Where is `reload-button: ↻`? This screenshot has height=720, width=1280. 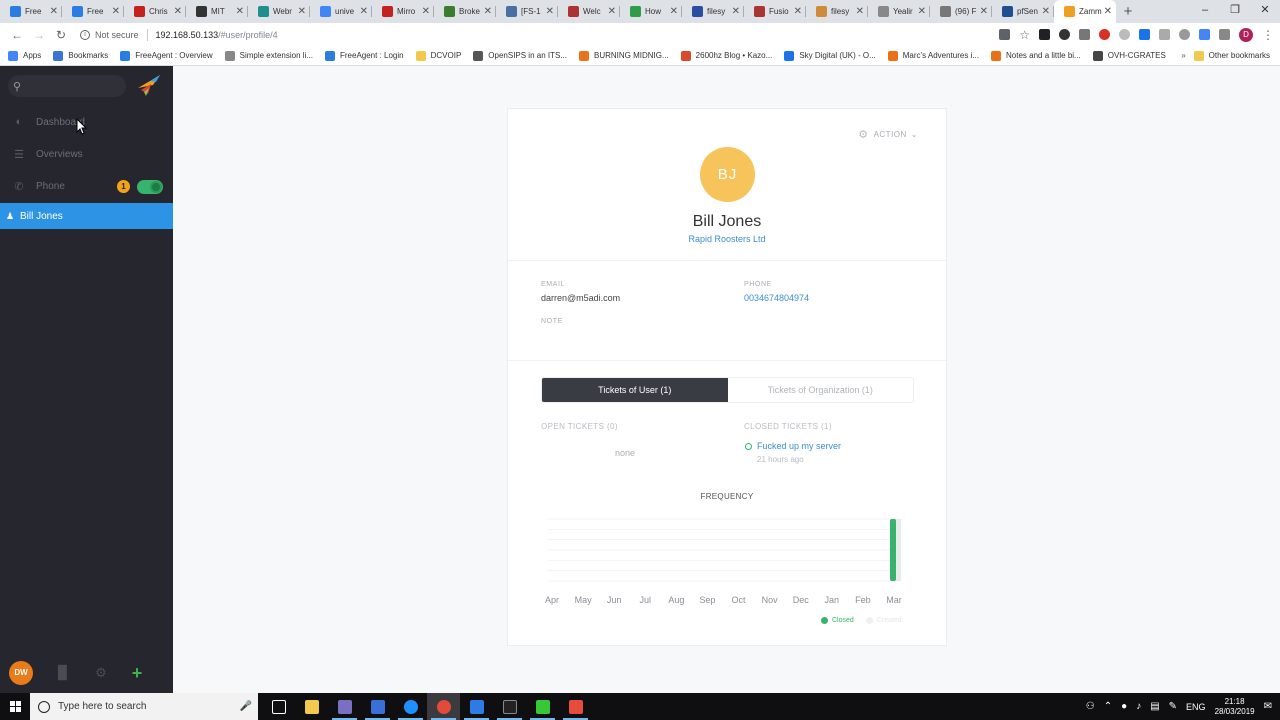
reload-button: ↻ is located at coordinates (61, 35).